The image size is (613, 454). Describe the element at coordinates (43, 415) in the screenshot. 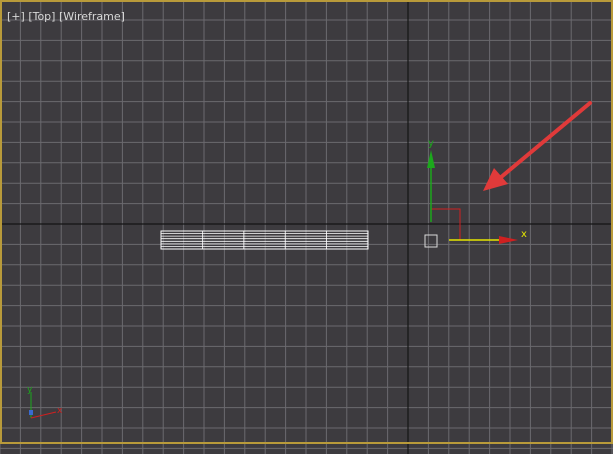

I see `corner-x-axis` at that location.